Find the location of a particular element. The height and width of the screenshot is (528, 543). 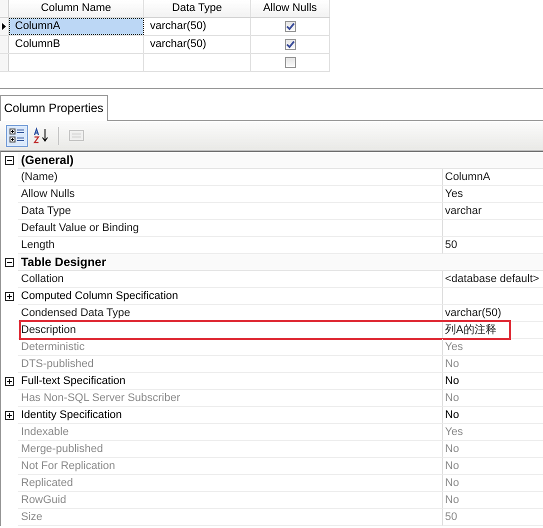

categorized-button is located at coordinates (17, 135).